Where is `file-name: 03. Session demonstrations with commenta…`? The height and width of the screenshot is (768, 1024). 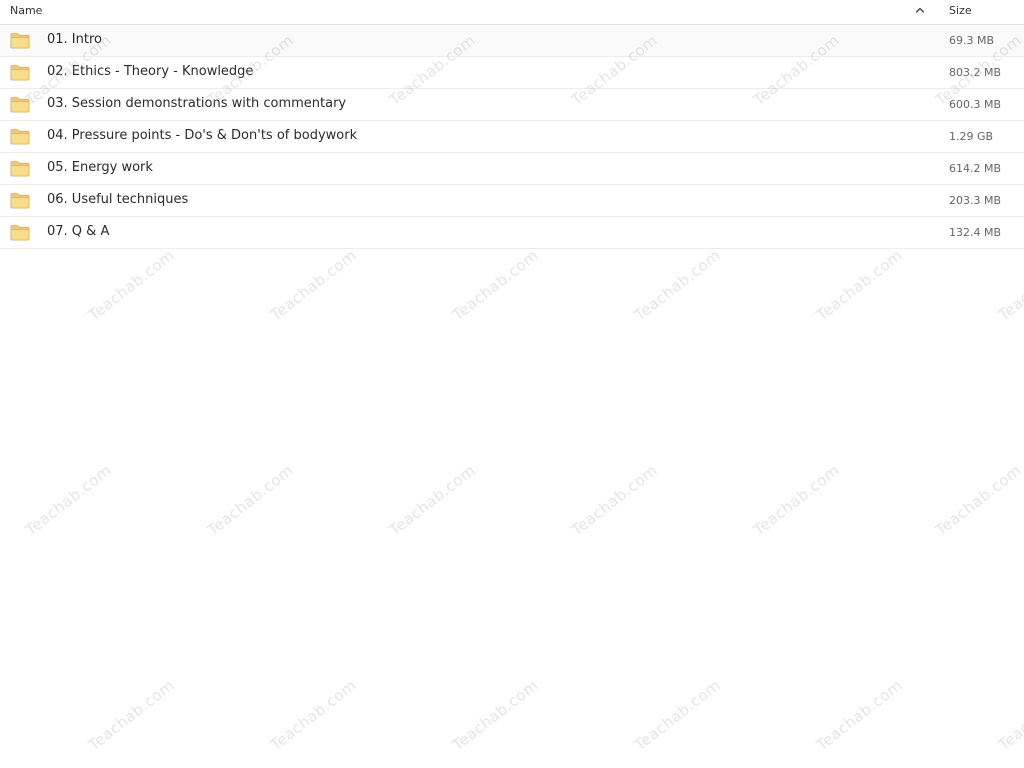 file-name: 03. Session demonstrations with commenta… is located at coordinates (197, 103).